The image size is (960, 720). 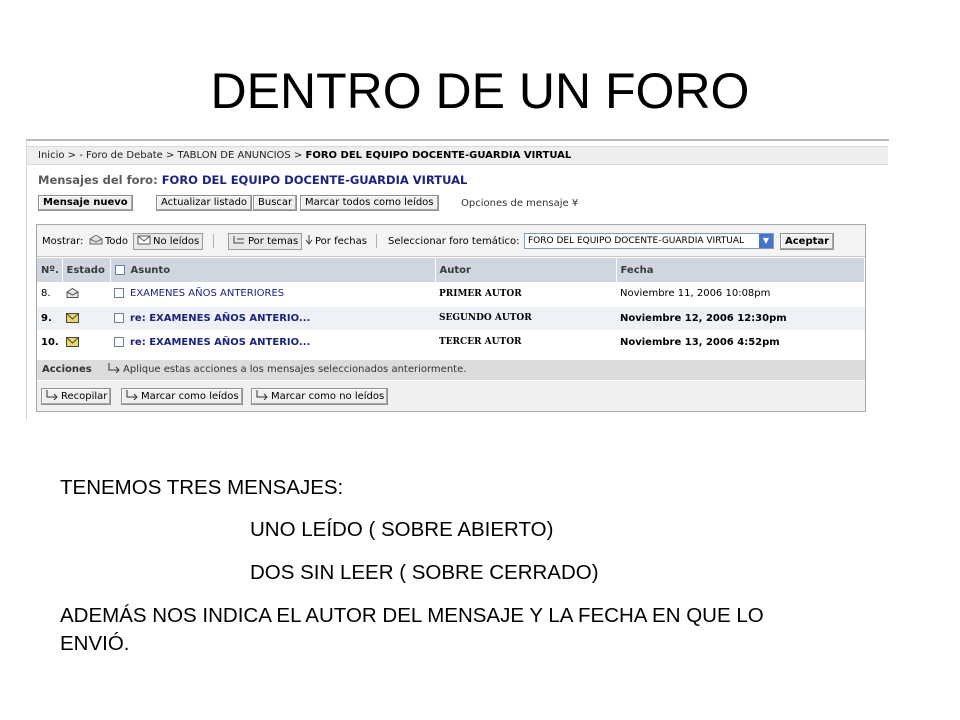 I want to click on mark-read-button: Marcar como leídos, so click(x=182, y=396).